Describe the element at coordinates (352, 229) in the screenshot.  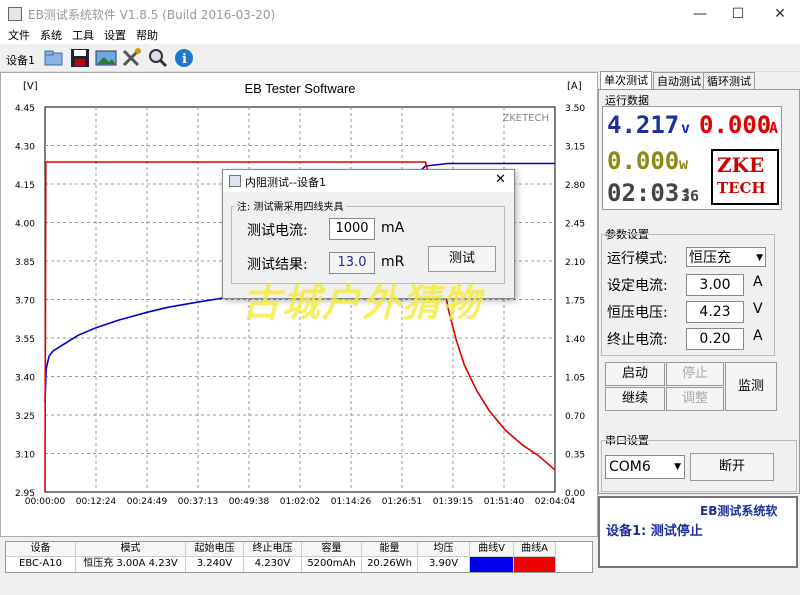
I see `test-current-input: 1000` at that location.